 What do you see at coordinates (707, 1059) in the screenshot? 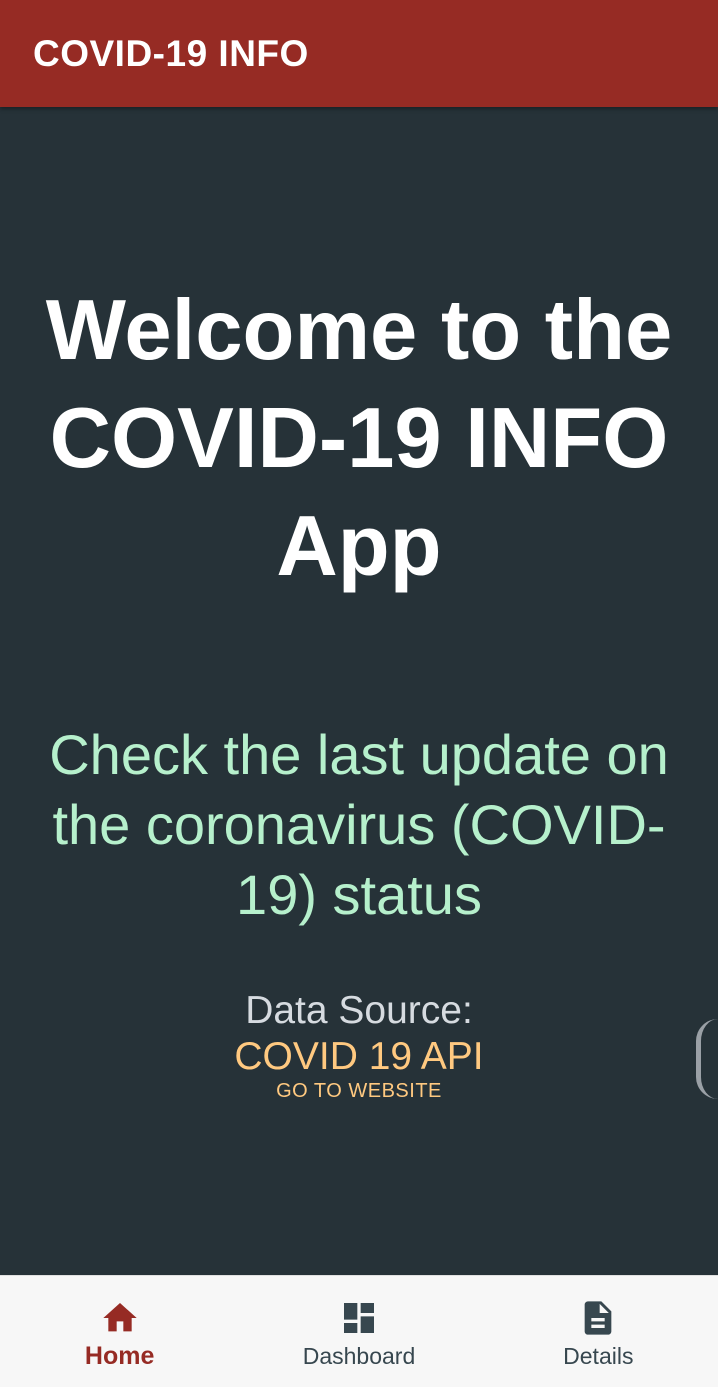
I see `edge-swipe-handle` at bounding box center [707, 1059].